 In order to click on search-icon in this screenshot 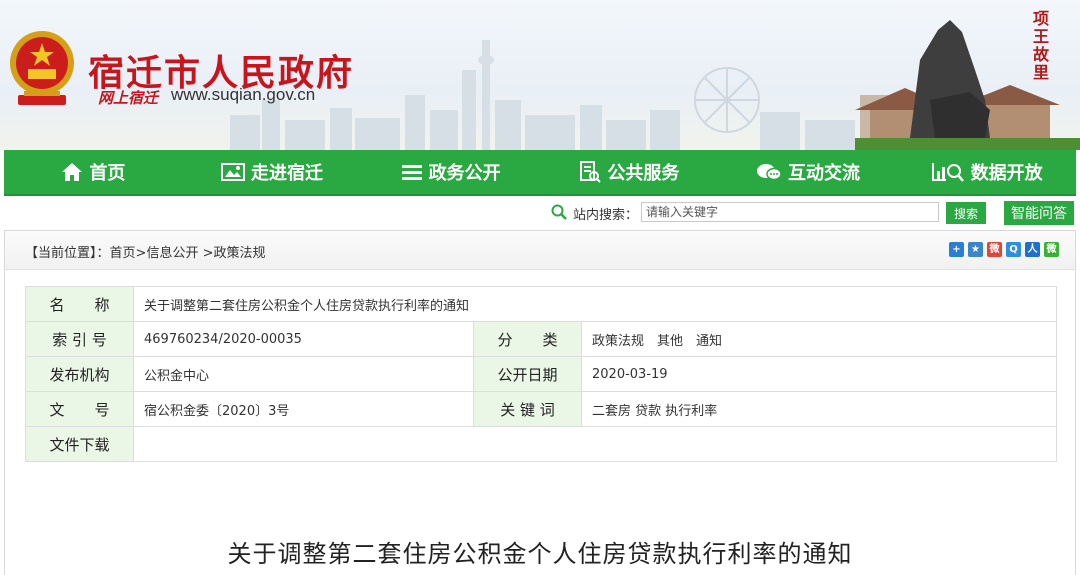, I will do `click(559, 212)`.